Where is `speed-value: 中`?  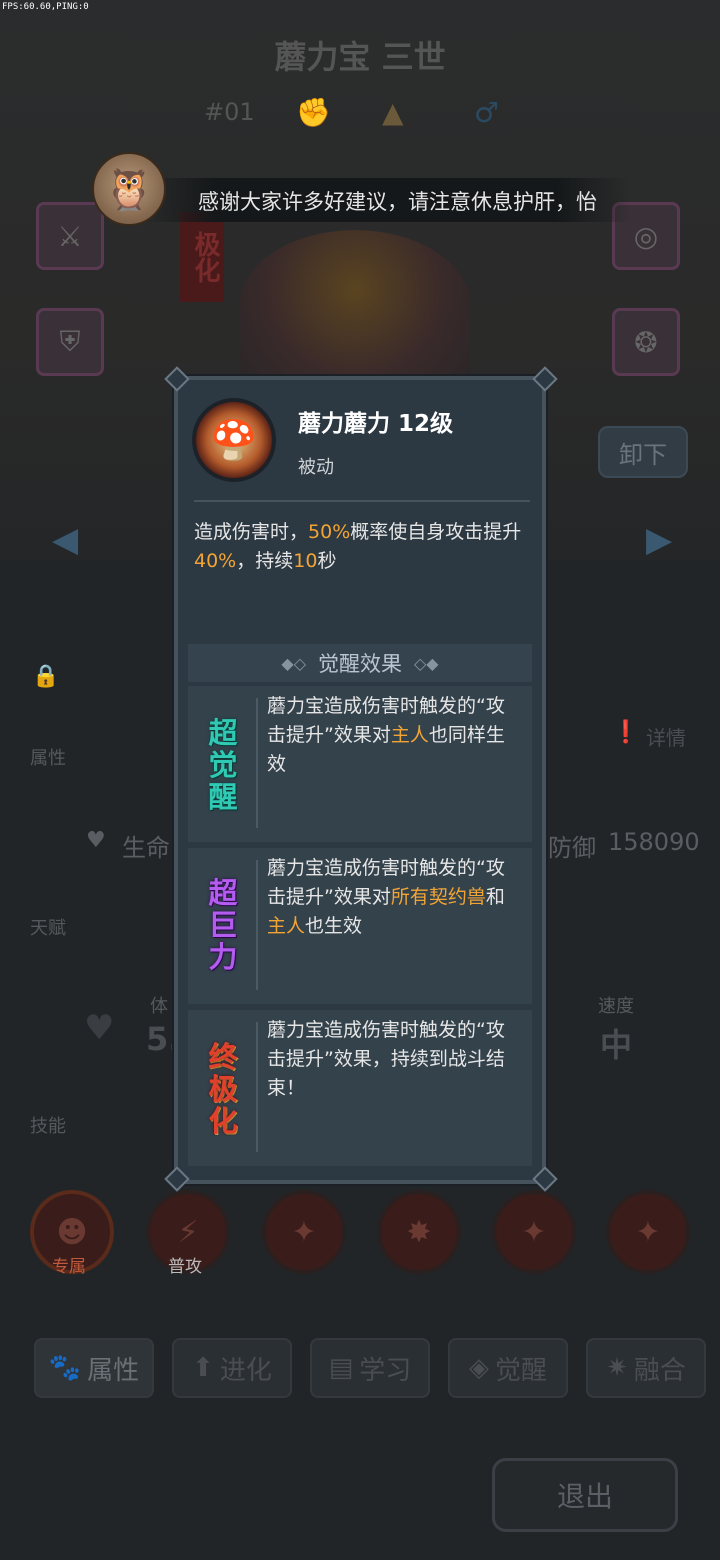
speed-value: 中 is located at coordinates (616, 1045).